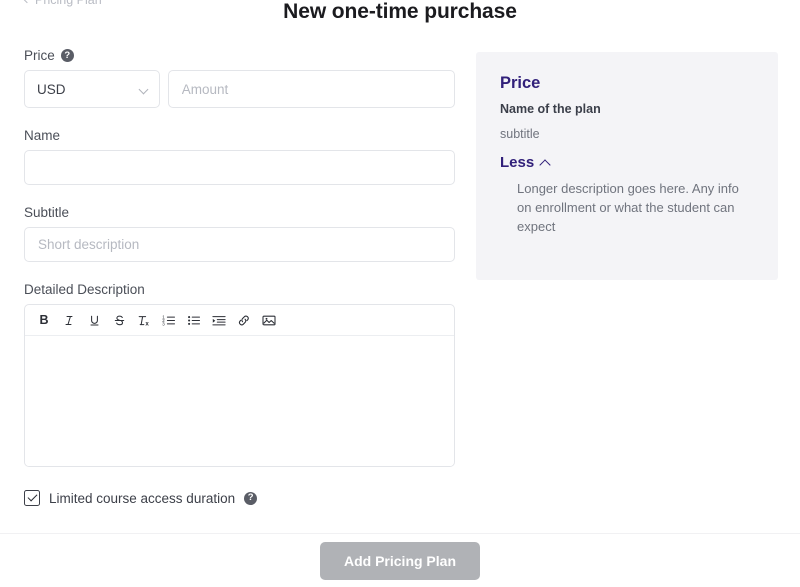  Describe the element at coordinates (144, 320) in the screenshot. I see `clear-formatting-icon: x` at that location.